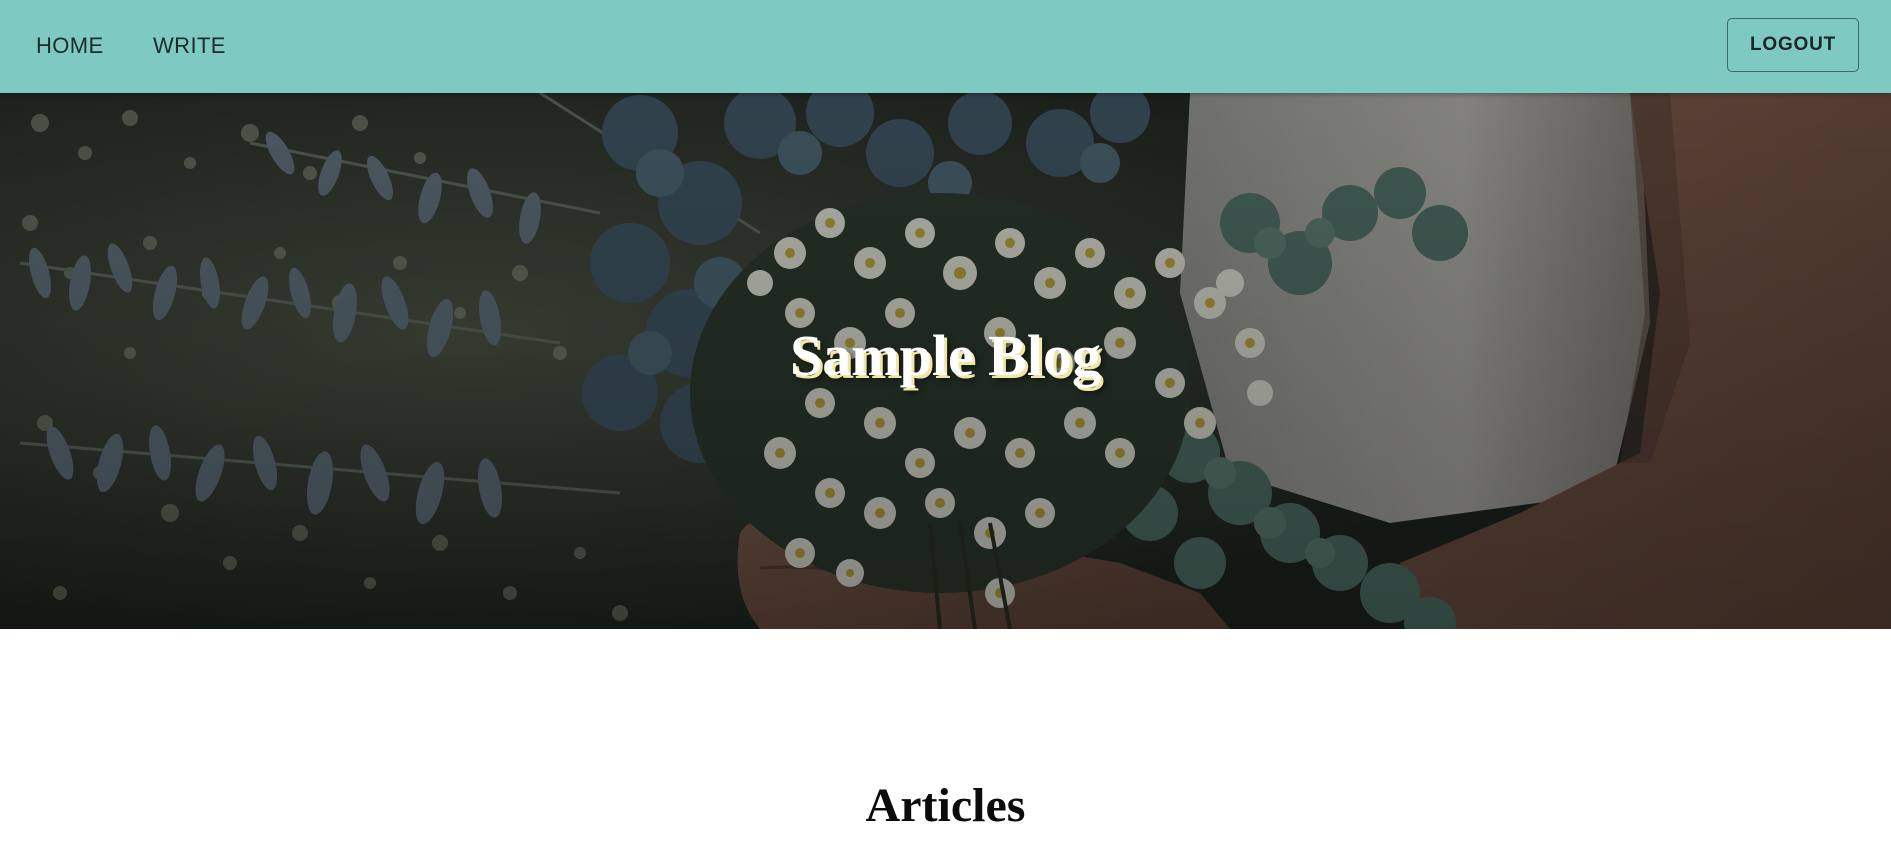  I want to click on top-navbar: HOME WRITE LOGOUT, so click(945, 46).